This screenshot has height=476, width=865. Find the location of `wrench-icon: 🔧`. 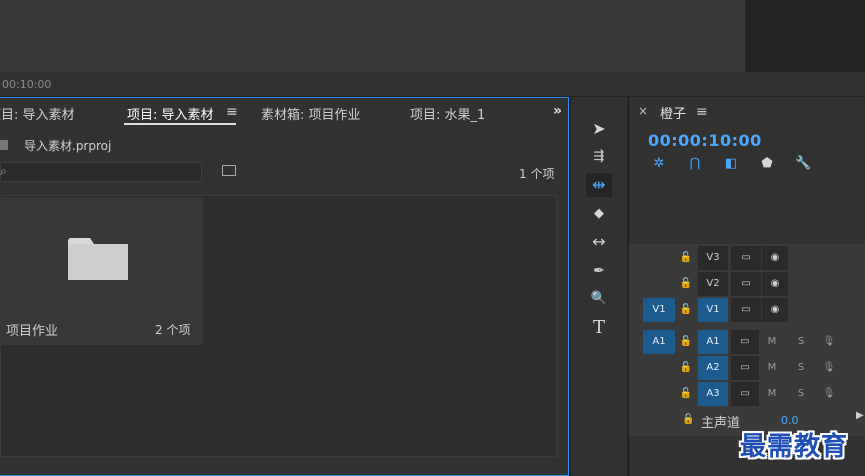

wrench-icon: 🔧 is located at coordinates (803, 164).